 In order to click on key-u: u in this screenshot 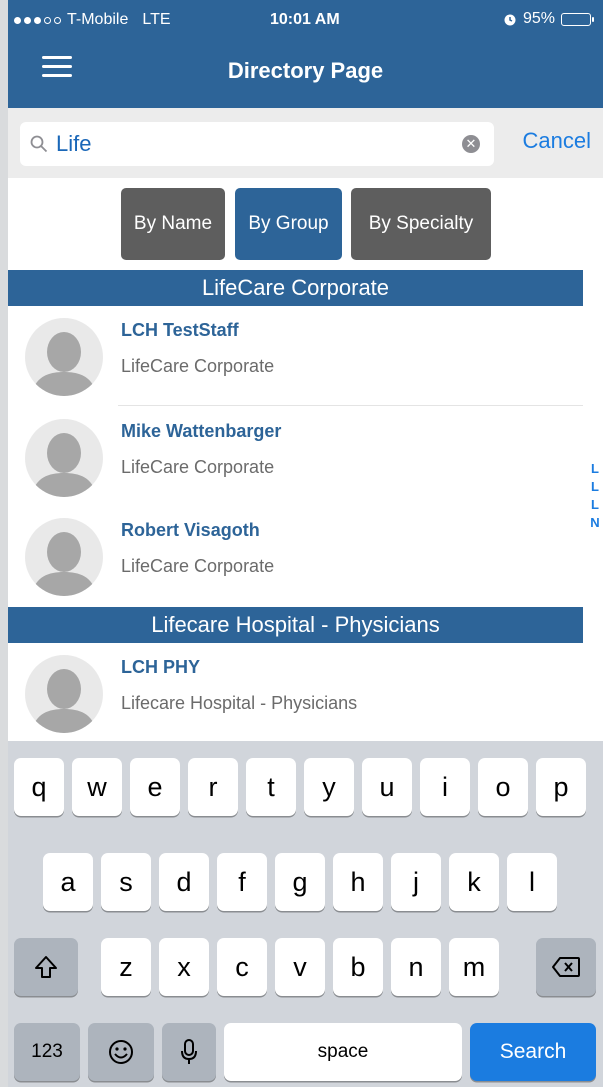, I will do `click(387, 787)`.